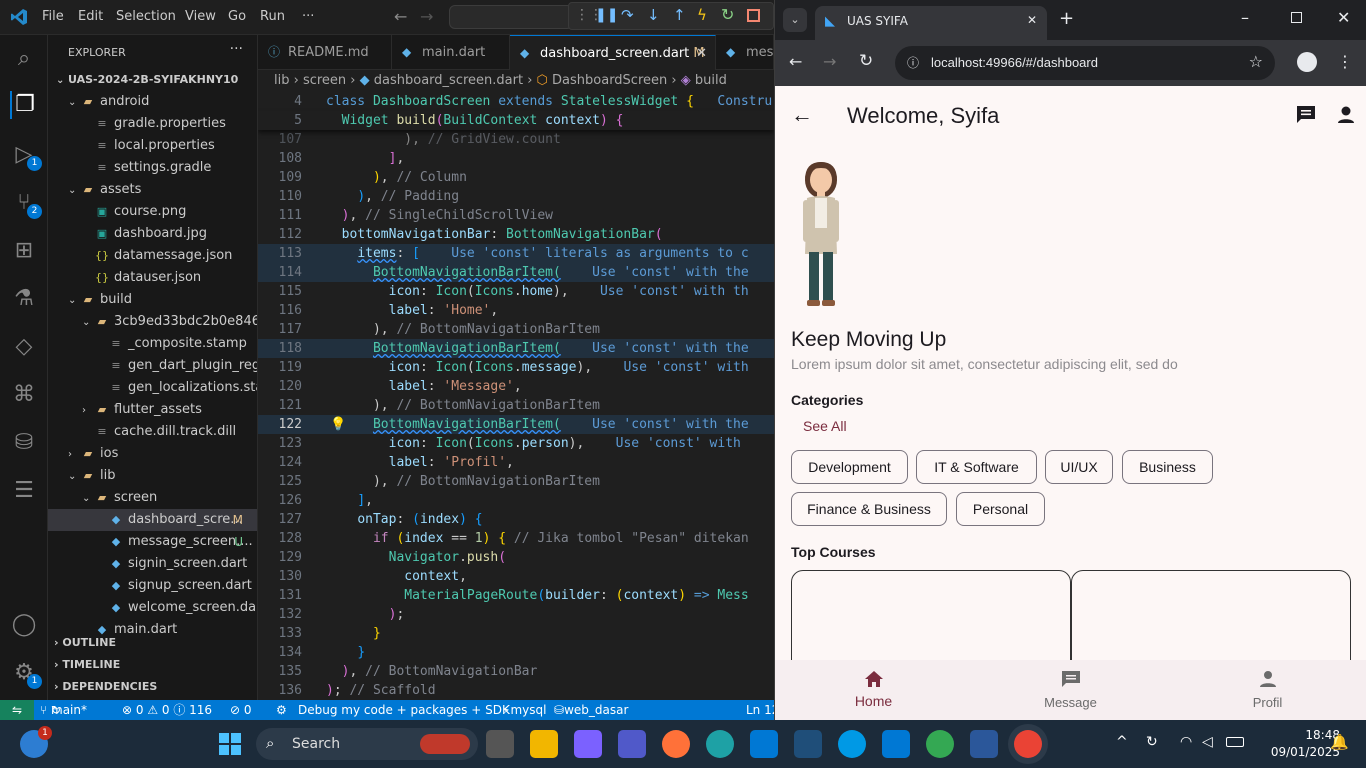  Describe the element at coordinates (676, 744) in the screenshot. I see `firefox-icon` at that location.